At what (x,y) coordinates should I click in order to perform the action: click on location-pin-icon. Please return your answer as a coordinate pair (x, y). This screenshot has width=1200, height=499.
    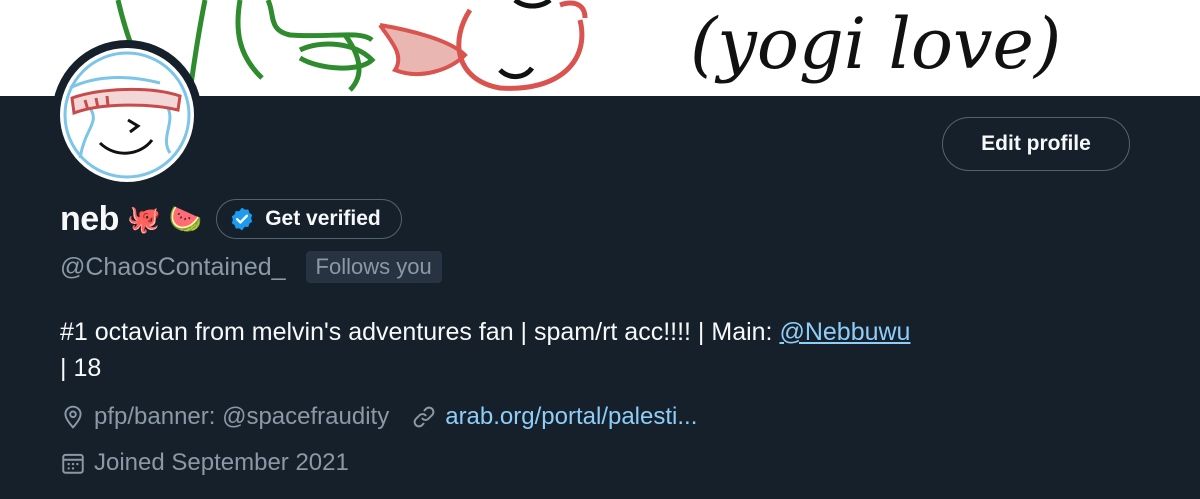
    Looking at the image, I should click on (73, 417).